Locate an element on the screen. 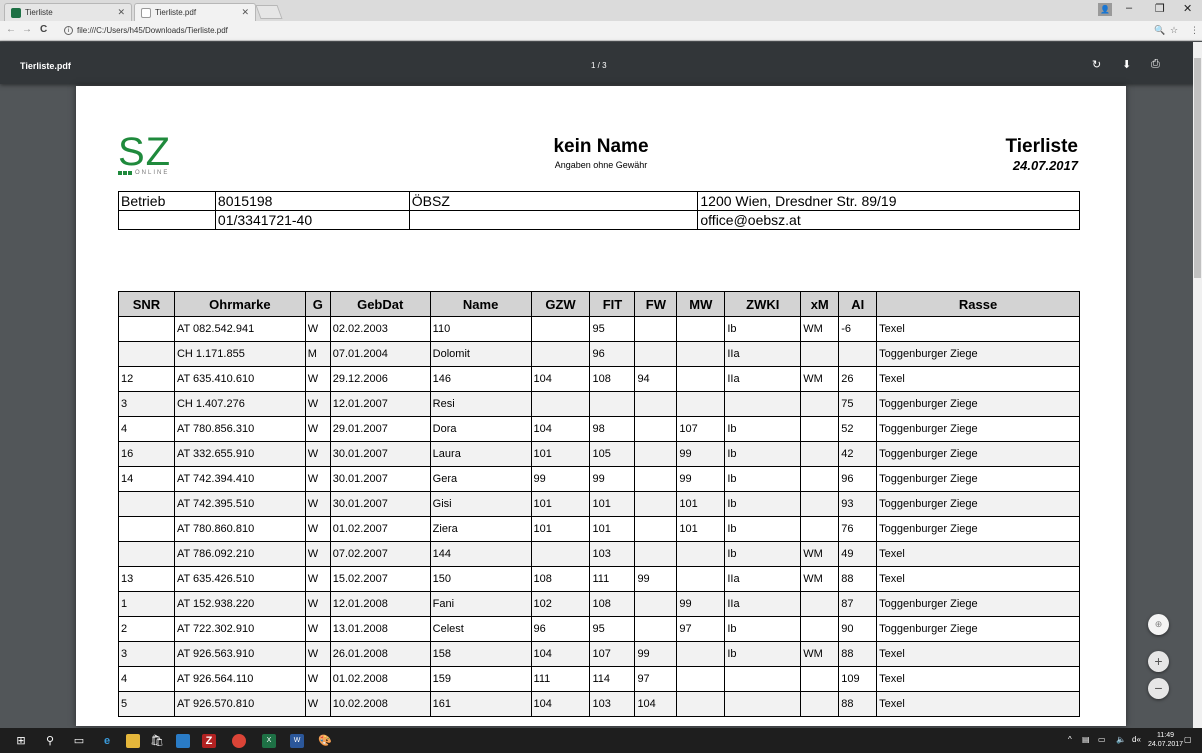  forward-icon: → is located at coordinates (27, 29).